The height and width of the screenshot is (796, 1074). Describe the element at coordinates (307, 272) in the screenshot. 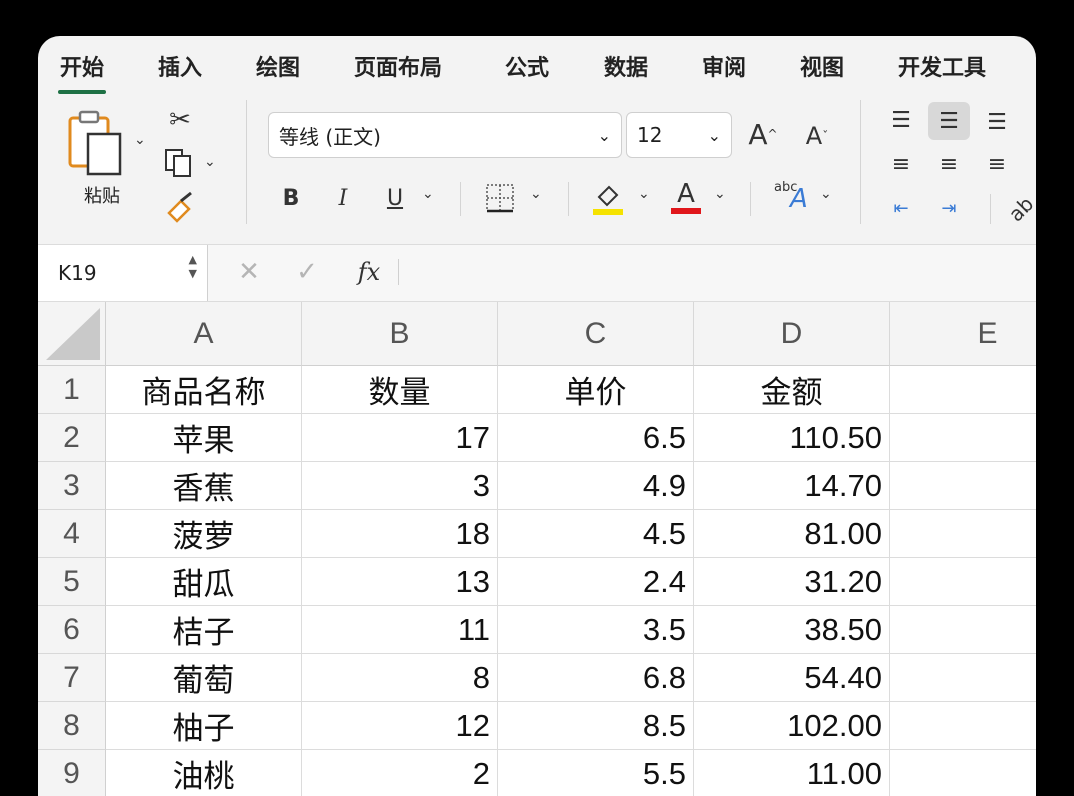

I see `confirm-icon: ✓` at that location.